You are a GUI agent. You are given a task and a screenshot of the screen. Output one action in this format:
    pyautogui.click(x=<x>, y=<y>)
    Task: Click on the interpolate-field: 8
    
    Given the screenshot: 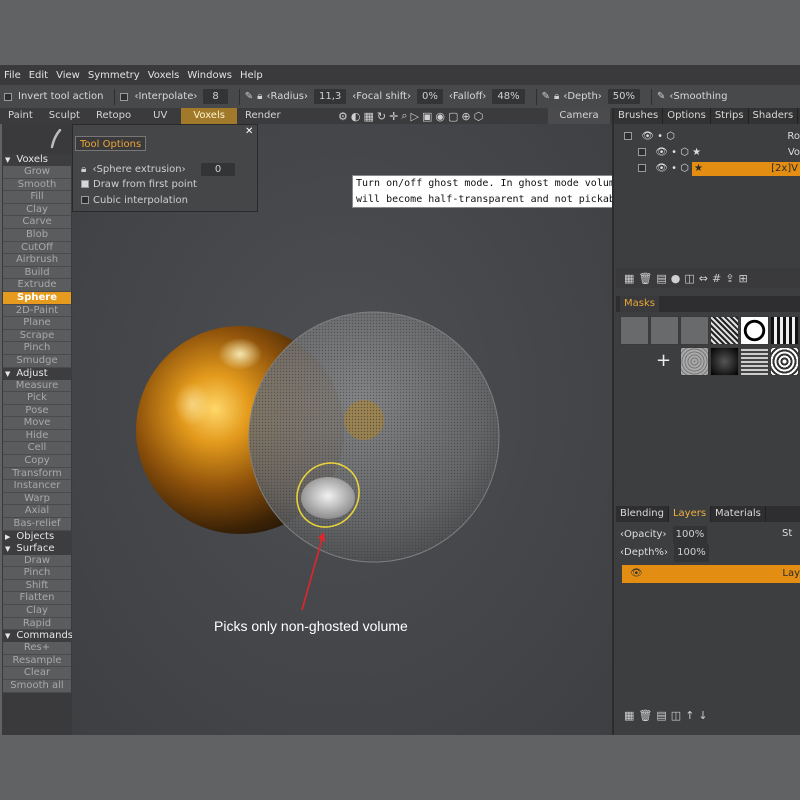 What is the action you would take?
    pyautogui.click(x=215, y=96)
    